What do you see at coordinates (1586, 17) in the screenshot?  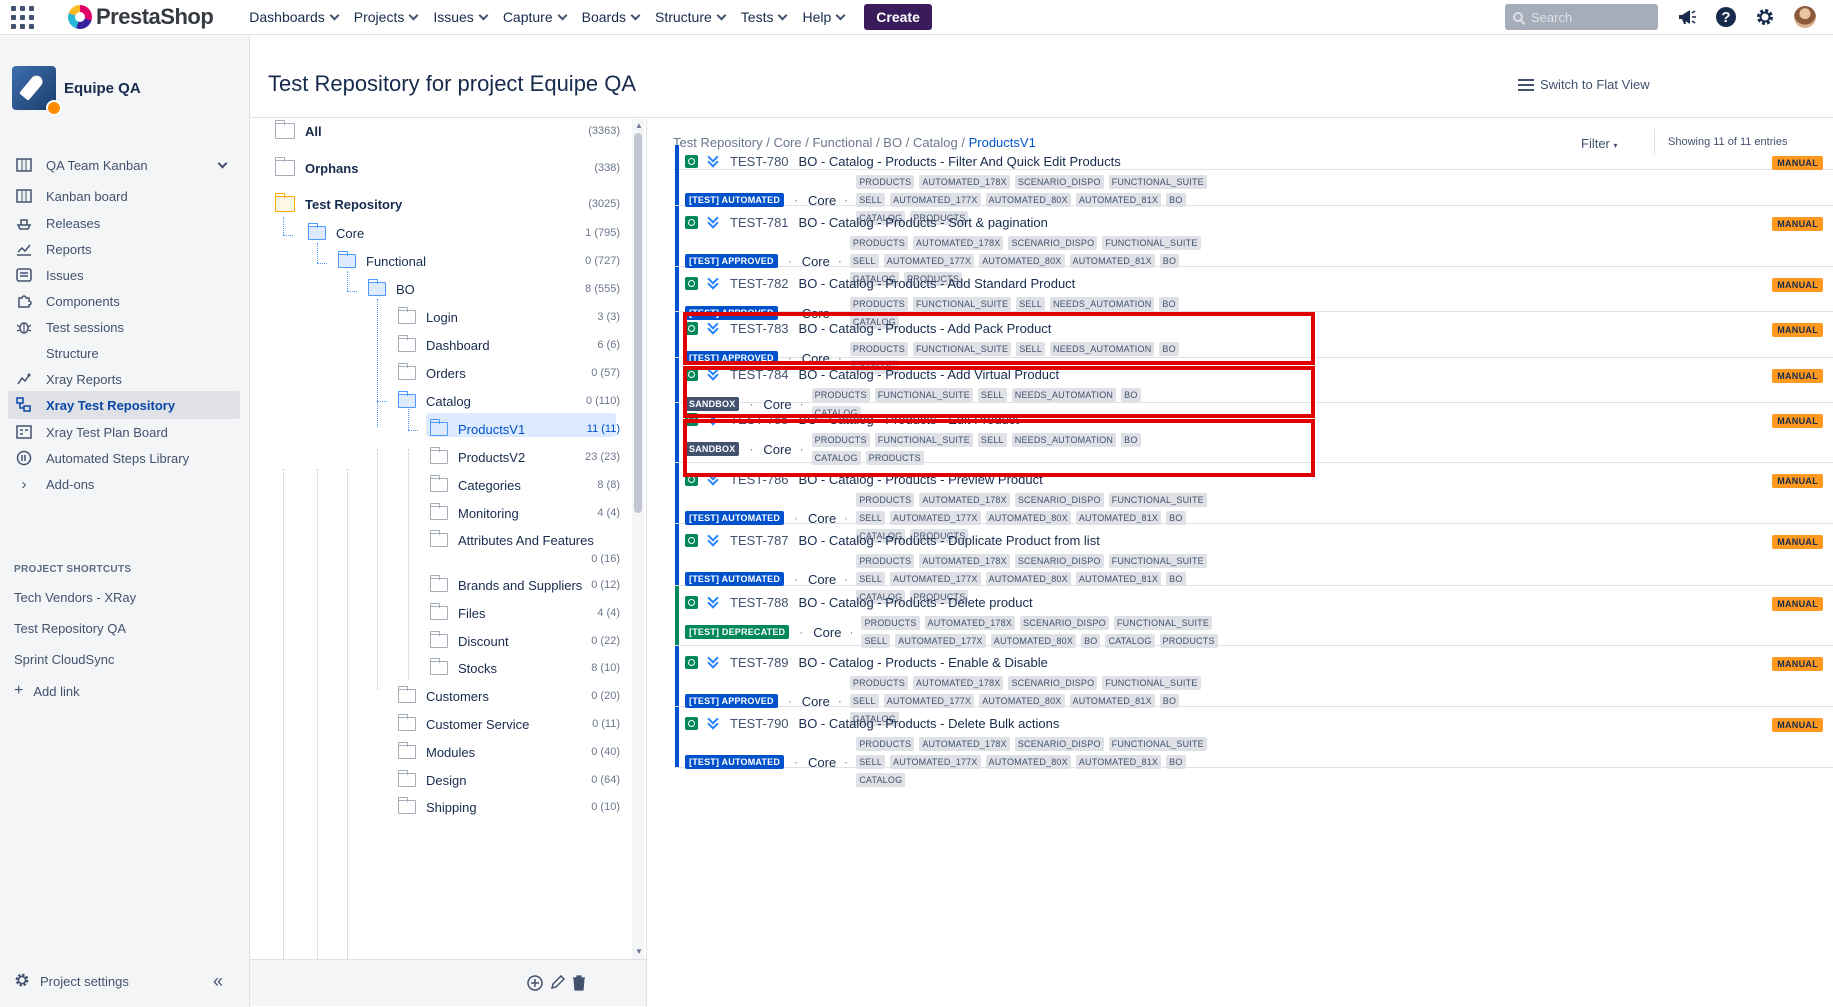 I see `search-input` at bounding box center [1586, 17].